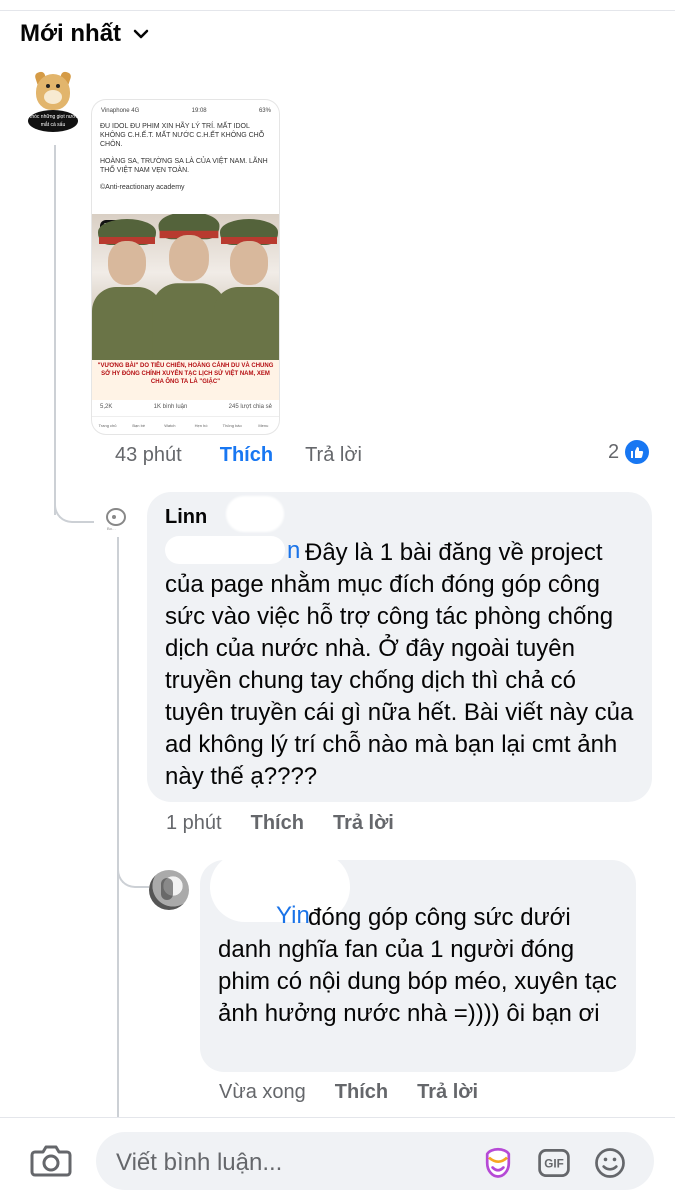 This screenshot has height=1200, width=675. What do you see at coordinates (199, 111) in the screenshot?
I see `screenshot-time: 19:08` at bounding box center [199, 111].